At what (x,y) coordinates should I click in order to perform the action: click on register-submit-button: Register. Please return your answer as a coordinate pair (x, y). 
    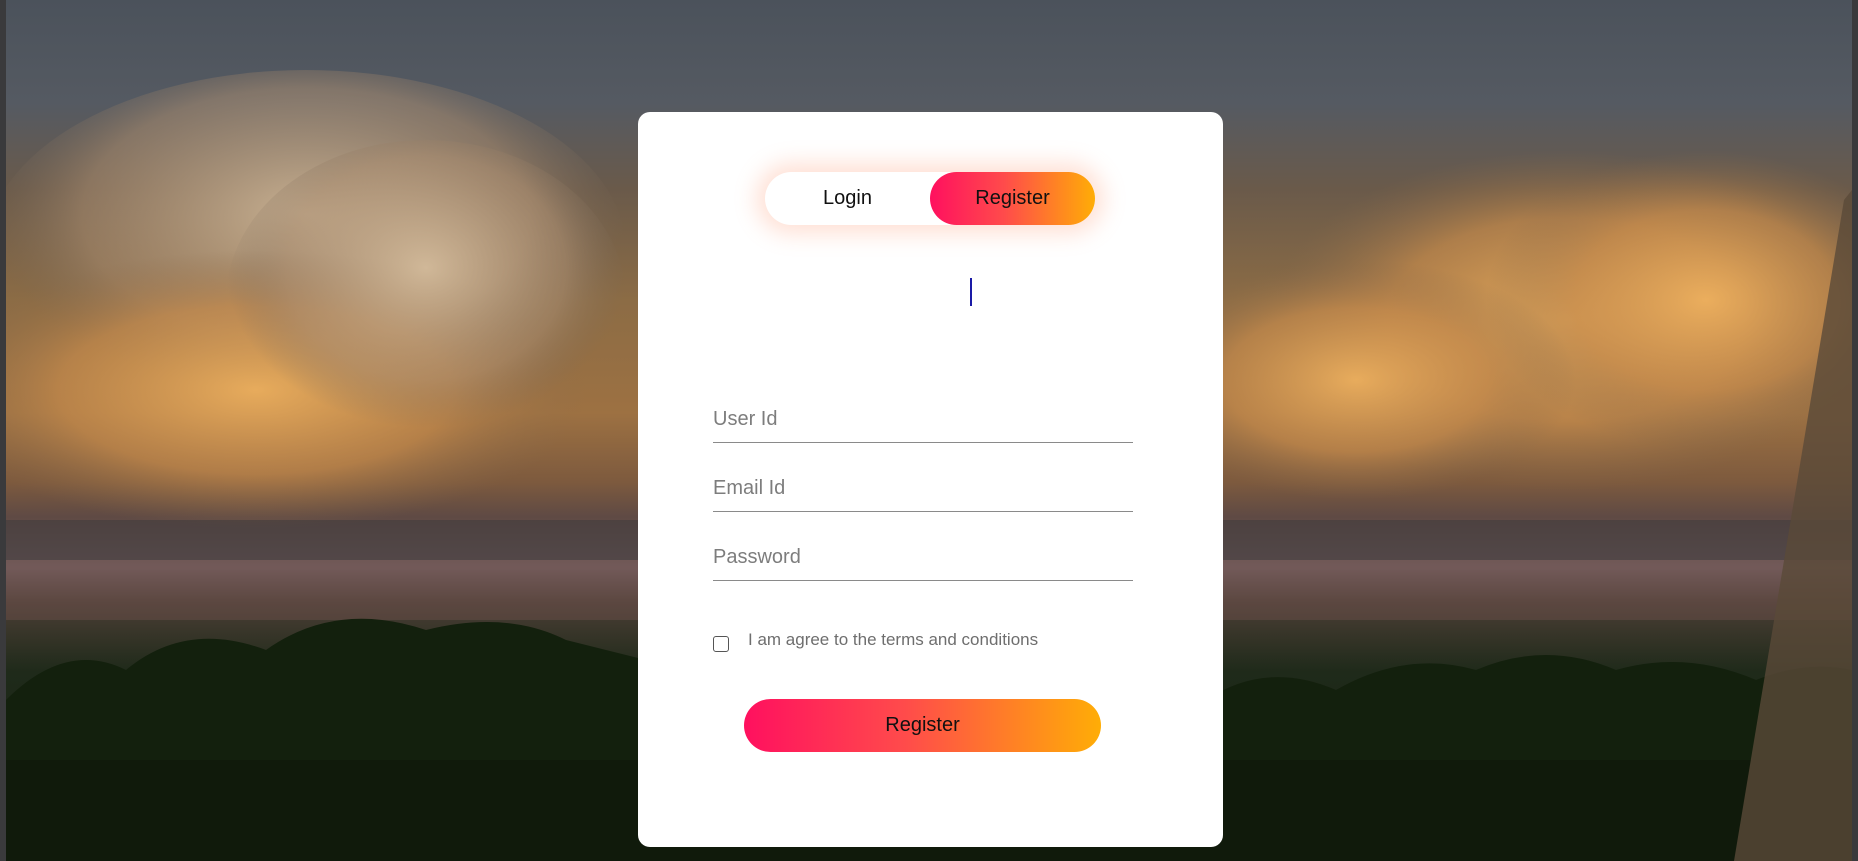
    Looking at the image, I should click on (922, 725).